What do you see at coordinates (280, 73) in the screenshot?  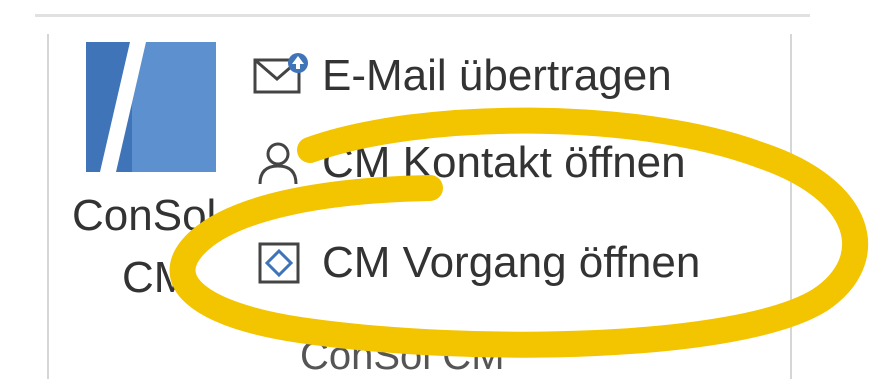 I see `envelope-upload-icon` at bounding box center [280, 73].